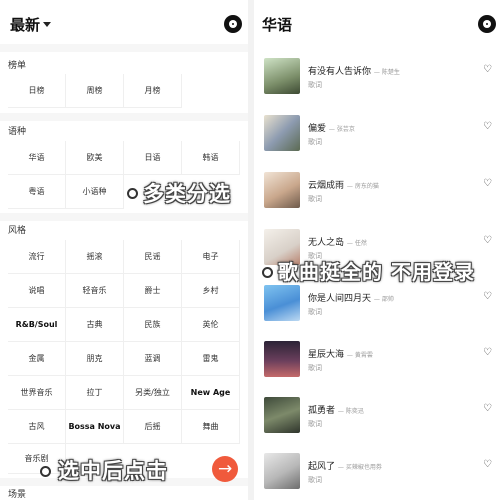  What do you see at coordinates (95, 291) in the screenshot?
I see `style-light: 轻音乐` at bounding box center [95, 291].